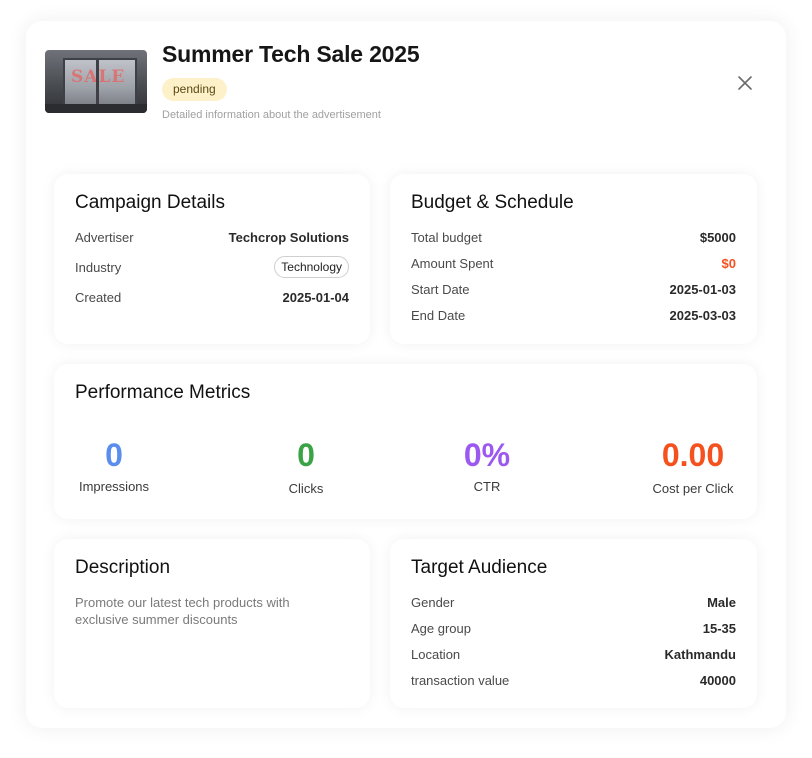 The height and width of the screenshot is (758, 812). Describe the element at coordinates (721, 602) in the screenshot. I see `gender-value: Male` at that location.